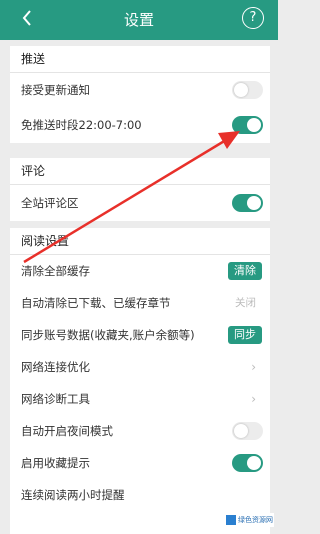  I want to click on watermark-logo: 绿色资源网, so click(249, 520).